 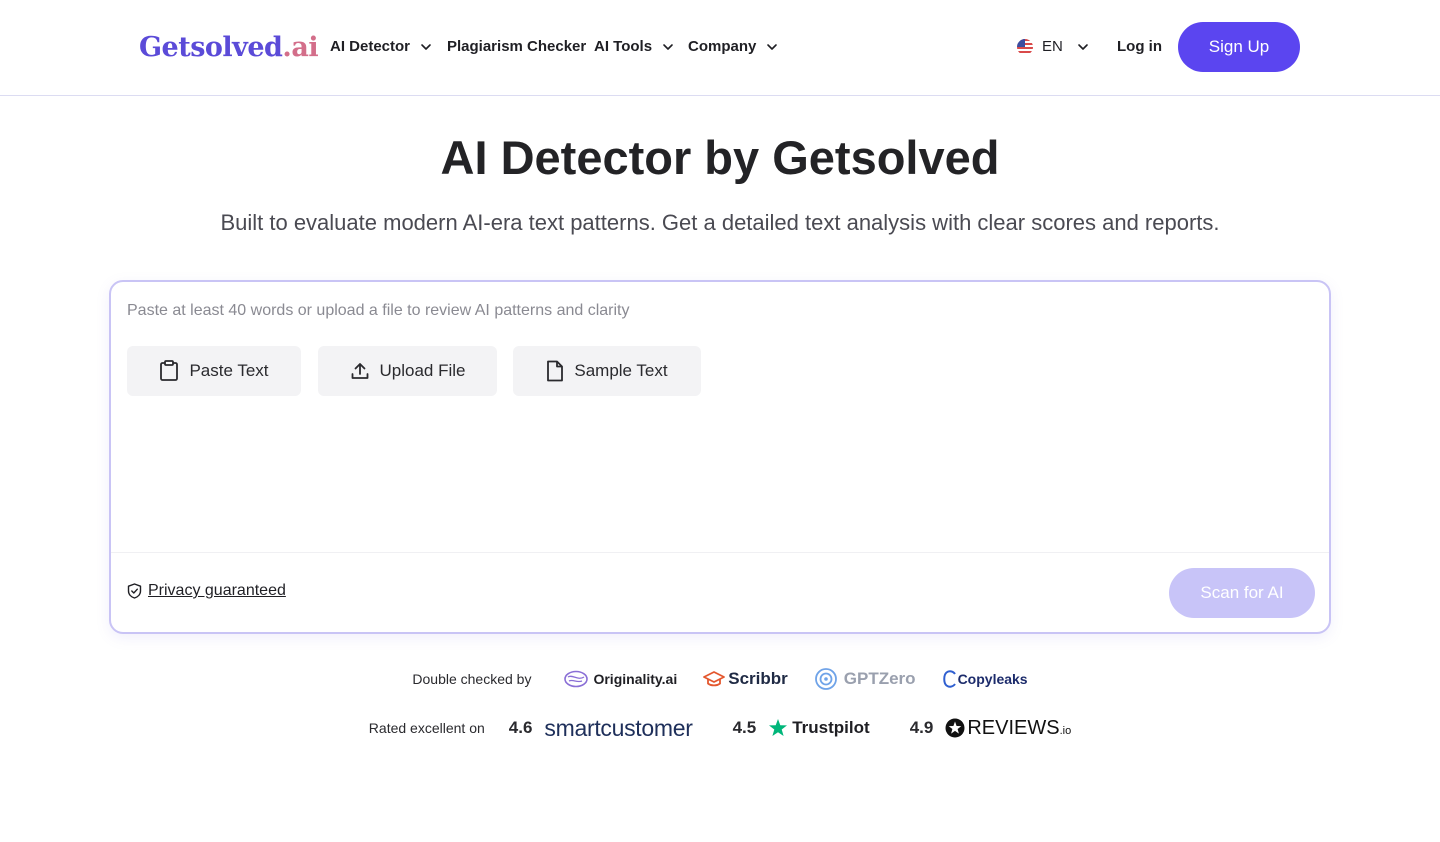 I want to click on trustpilot-score: 4.5, so click(x=744, y=727).